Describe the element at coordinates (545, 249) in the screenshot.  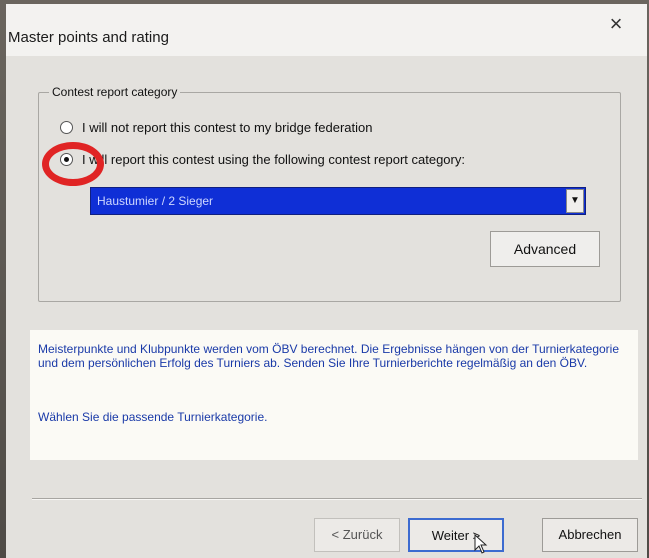
I see `advanced-button: Advanced` at that location.